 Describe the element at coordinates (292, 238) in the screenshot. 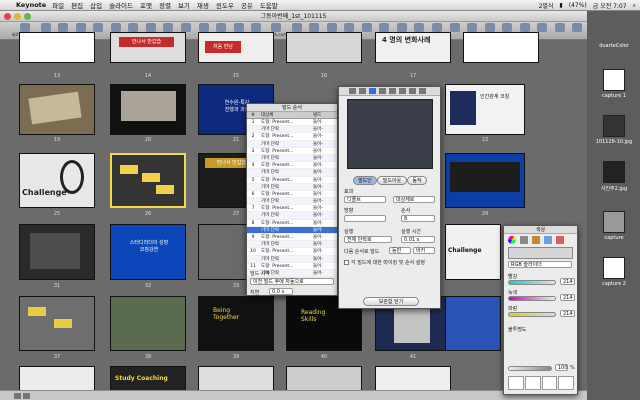

I see `build-row: 9 도형: Present... 들어-` at that location.